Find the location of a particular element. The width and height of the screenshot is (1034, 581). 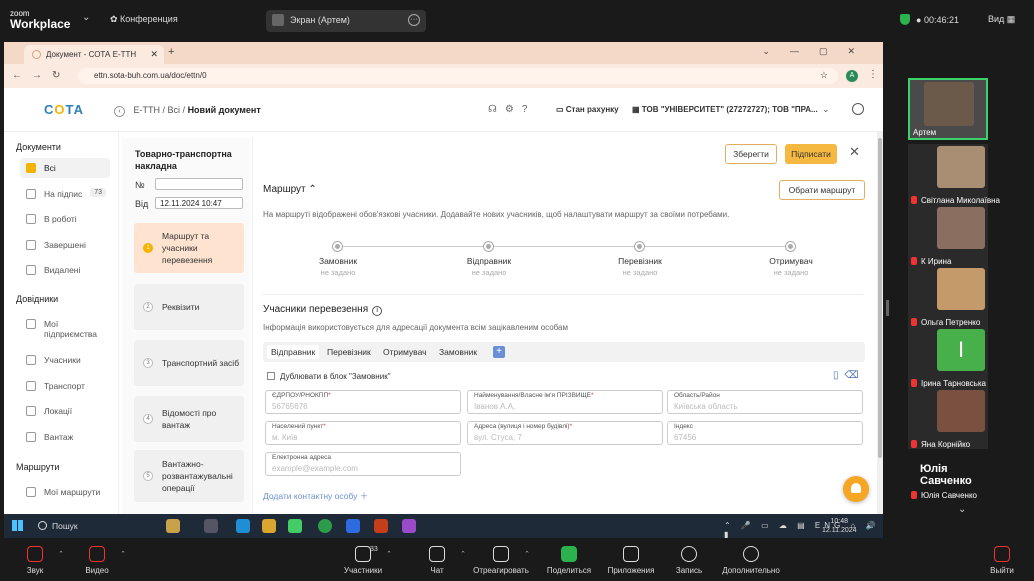

participant-tile: Яна Корнійко is located at coordinates (948, 419).